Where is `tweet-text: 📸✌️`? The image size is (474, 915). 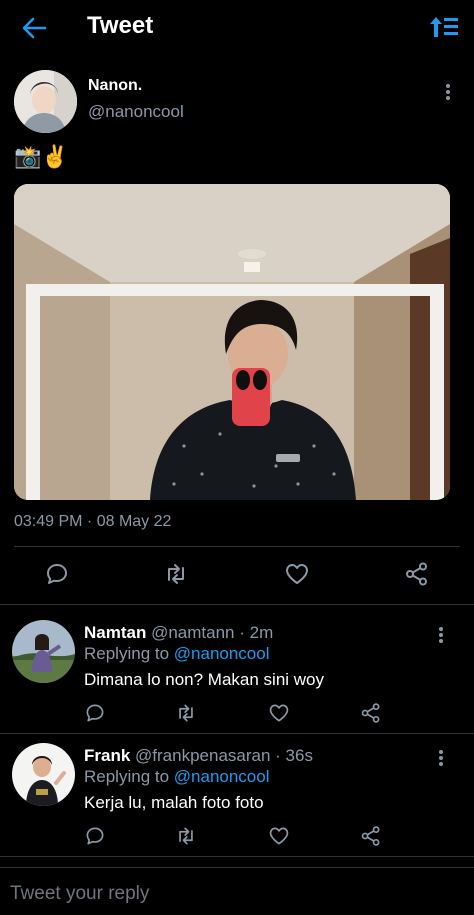 tweet-text: 📸✌️ is located at coordinates (41, 156).